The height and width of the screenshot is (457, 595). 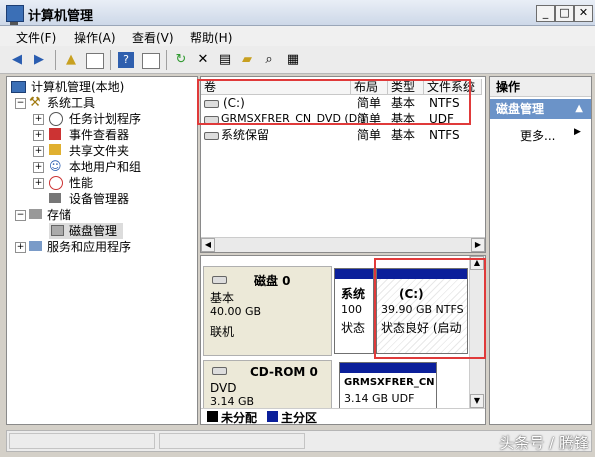 What do you see at coordinates (55, 134) in the screenshot?
I see `event-viewer-icon` at bounding box center [55, 134].